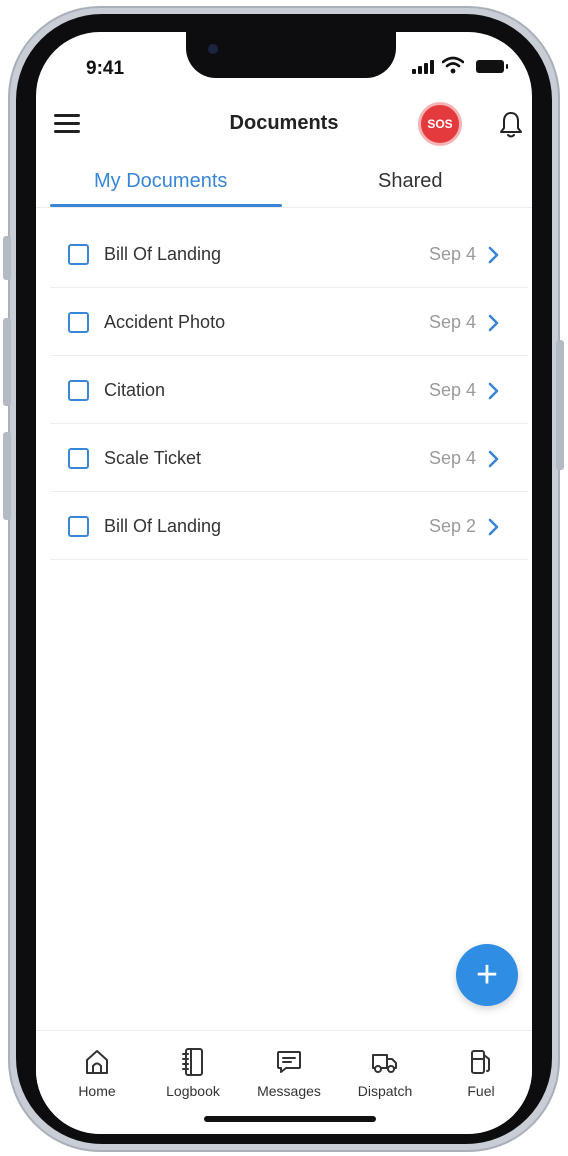 This screenshot has width=568, height=1156. What do you see at coordinates (452, 526) in the screenshot?
I see `document-date: Sep 2` at bounding box center [452, 526].